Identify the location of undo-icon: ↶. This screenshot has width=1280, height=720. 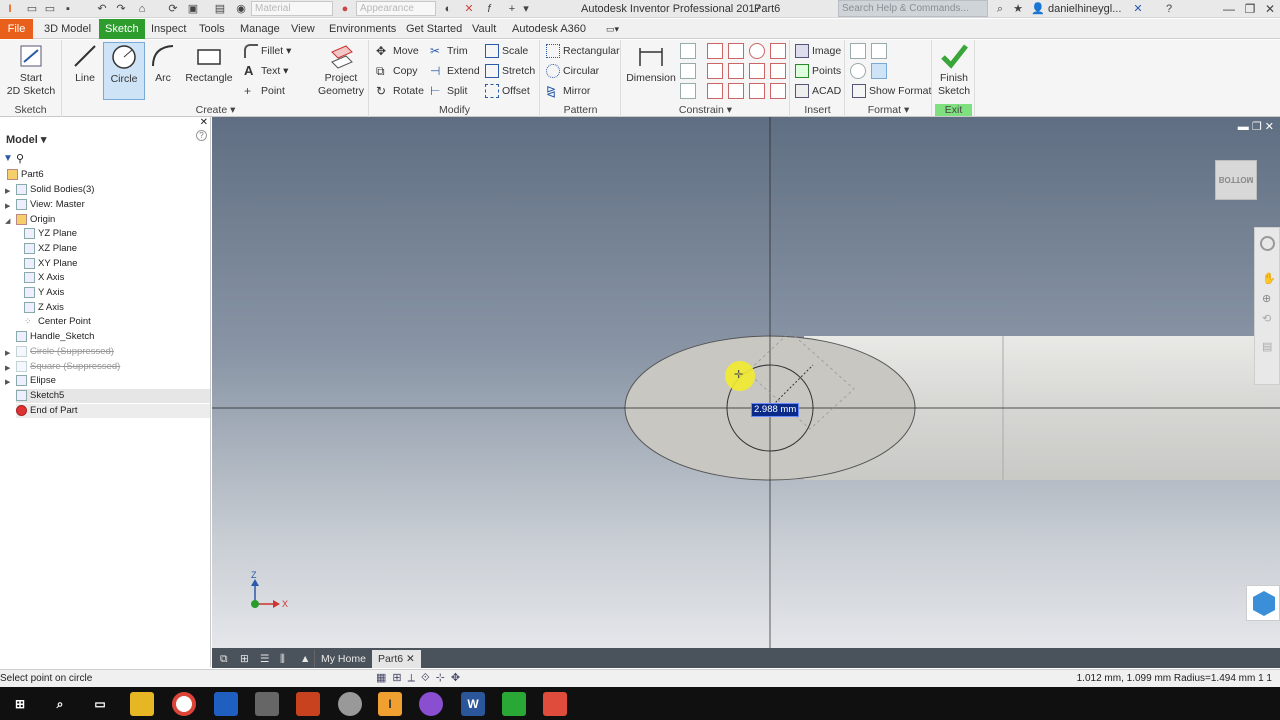
(102, 9).